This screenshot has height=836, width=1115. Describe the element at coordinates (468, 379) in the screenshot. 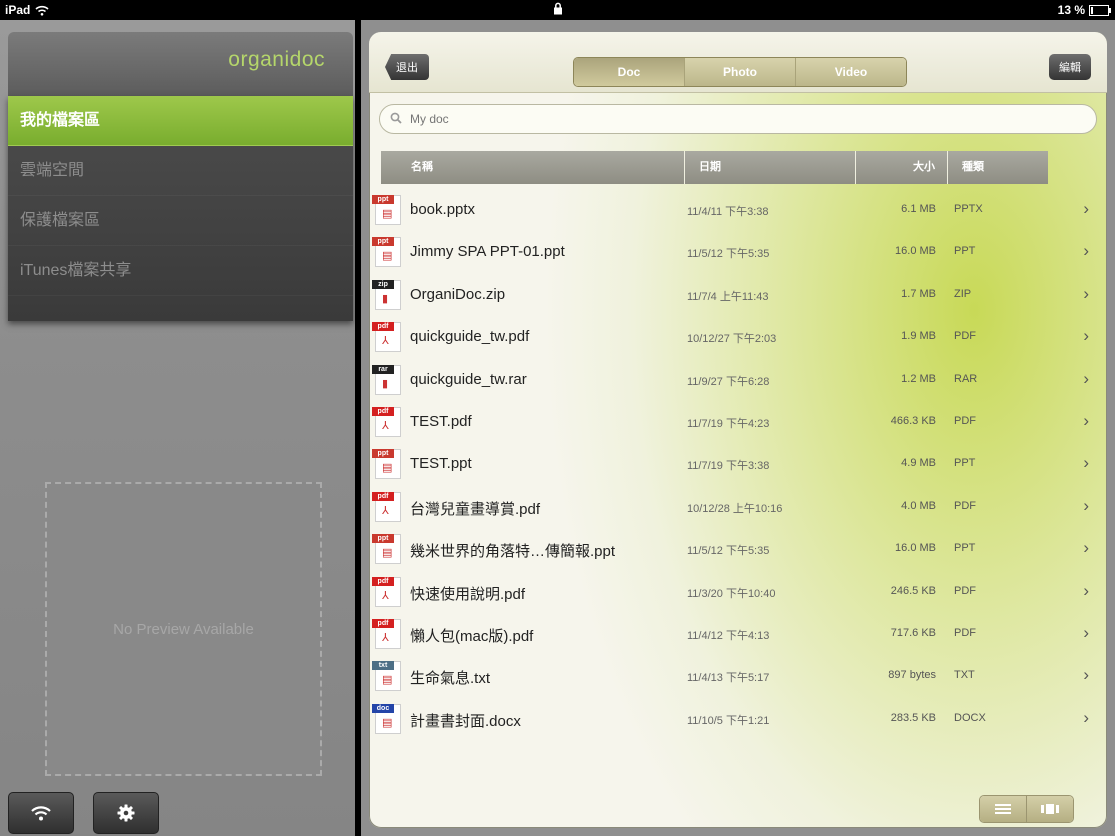

I see `file-name: quickguide_tw.rar` at that location.